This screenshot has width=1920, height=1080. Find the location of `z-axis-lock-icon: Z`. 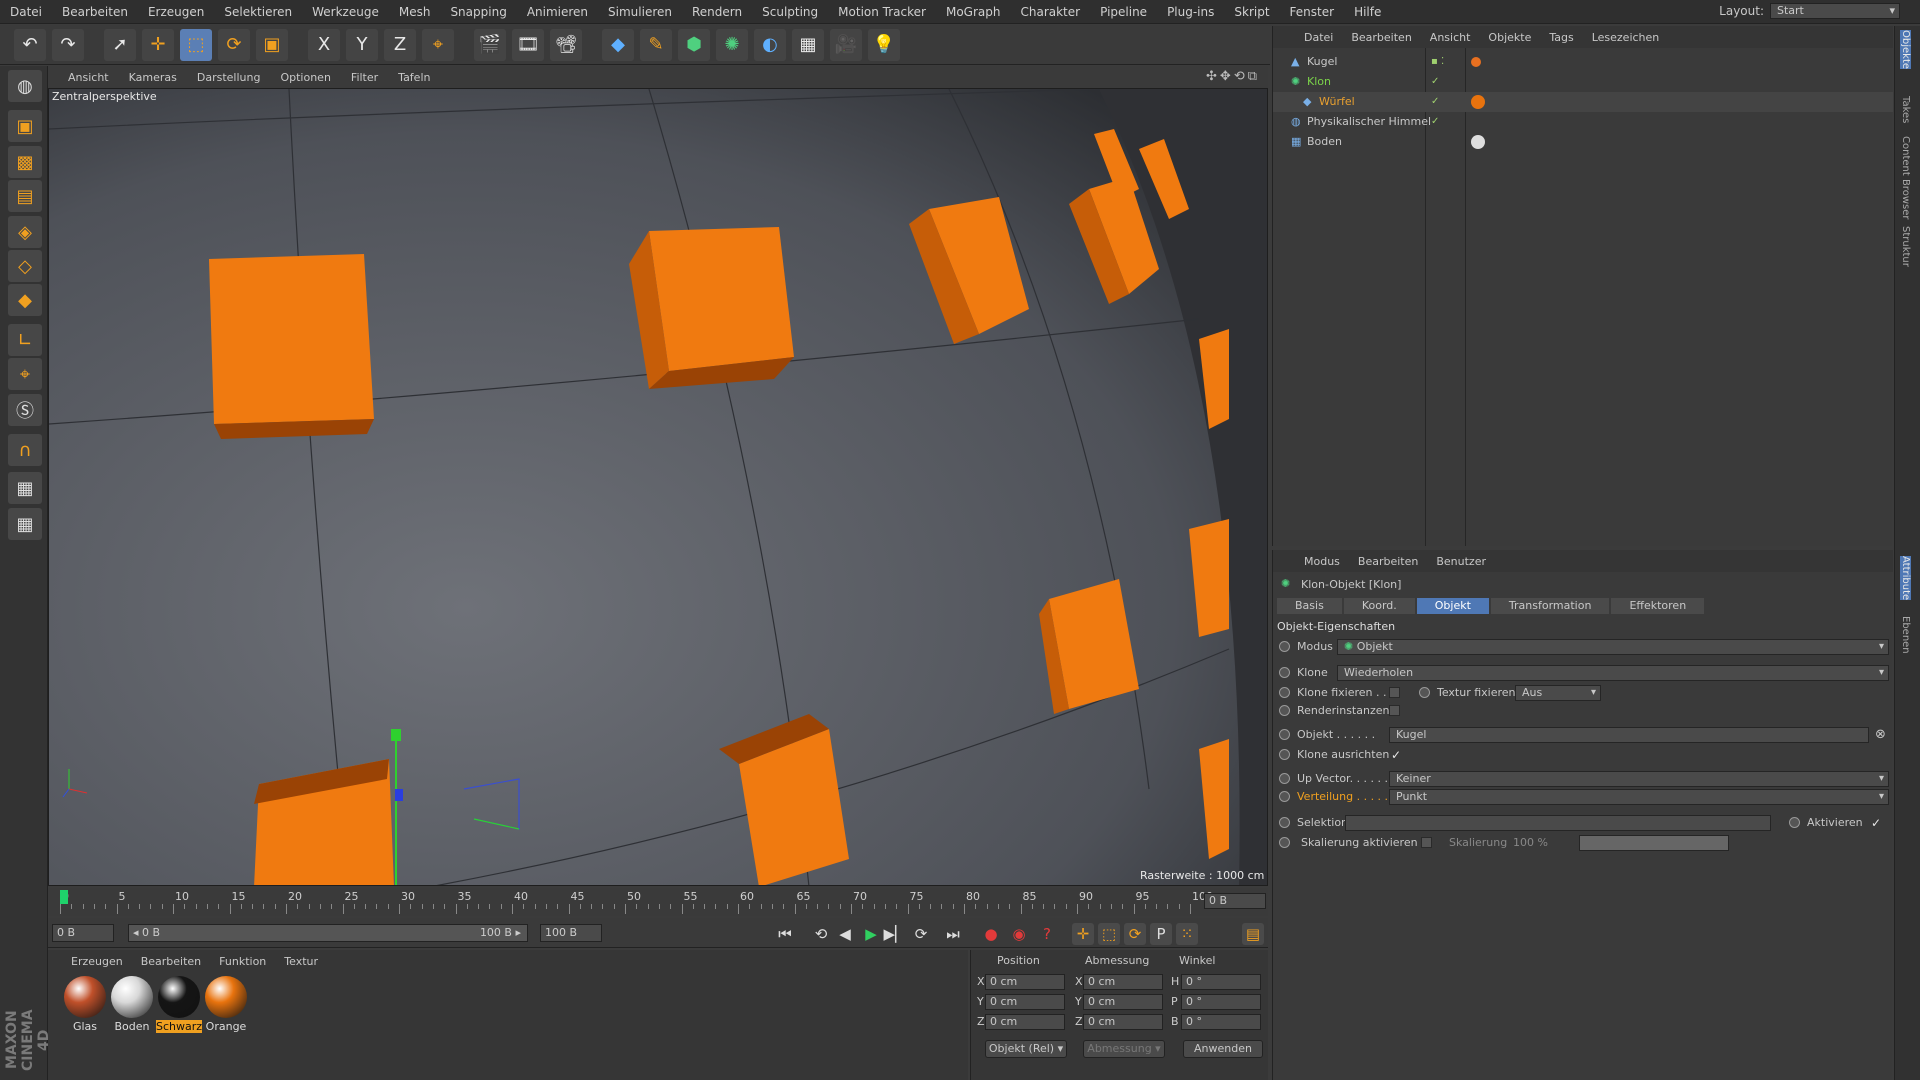

z-axis-lock-icon: Z is located at coordinates (400, 44).